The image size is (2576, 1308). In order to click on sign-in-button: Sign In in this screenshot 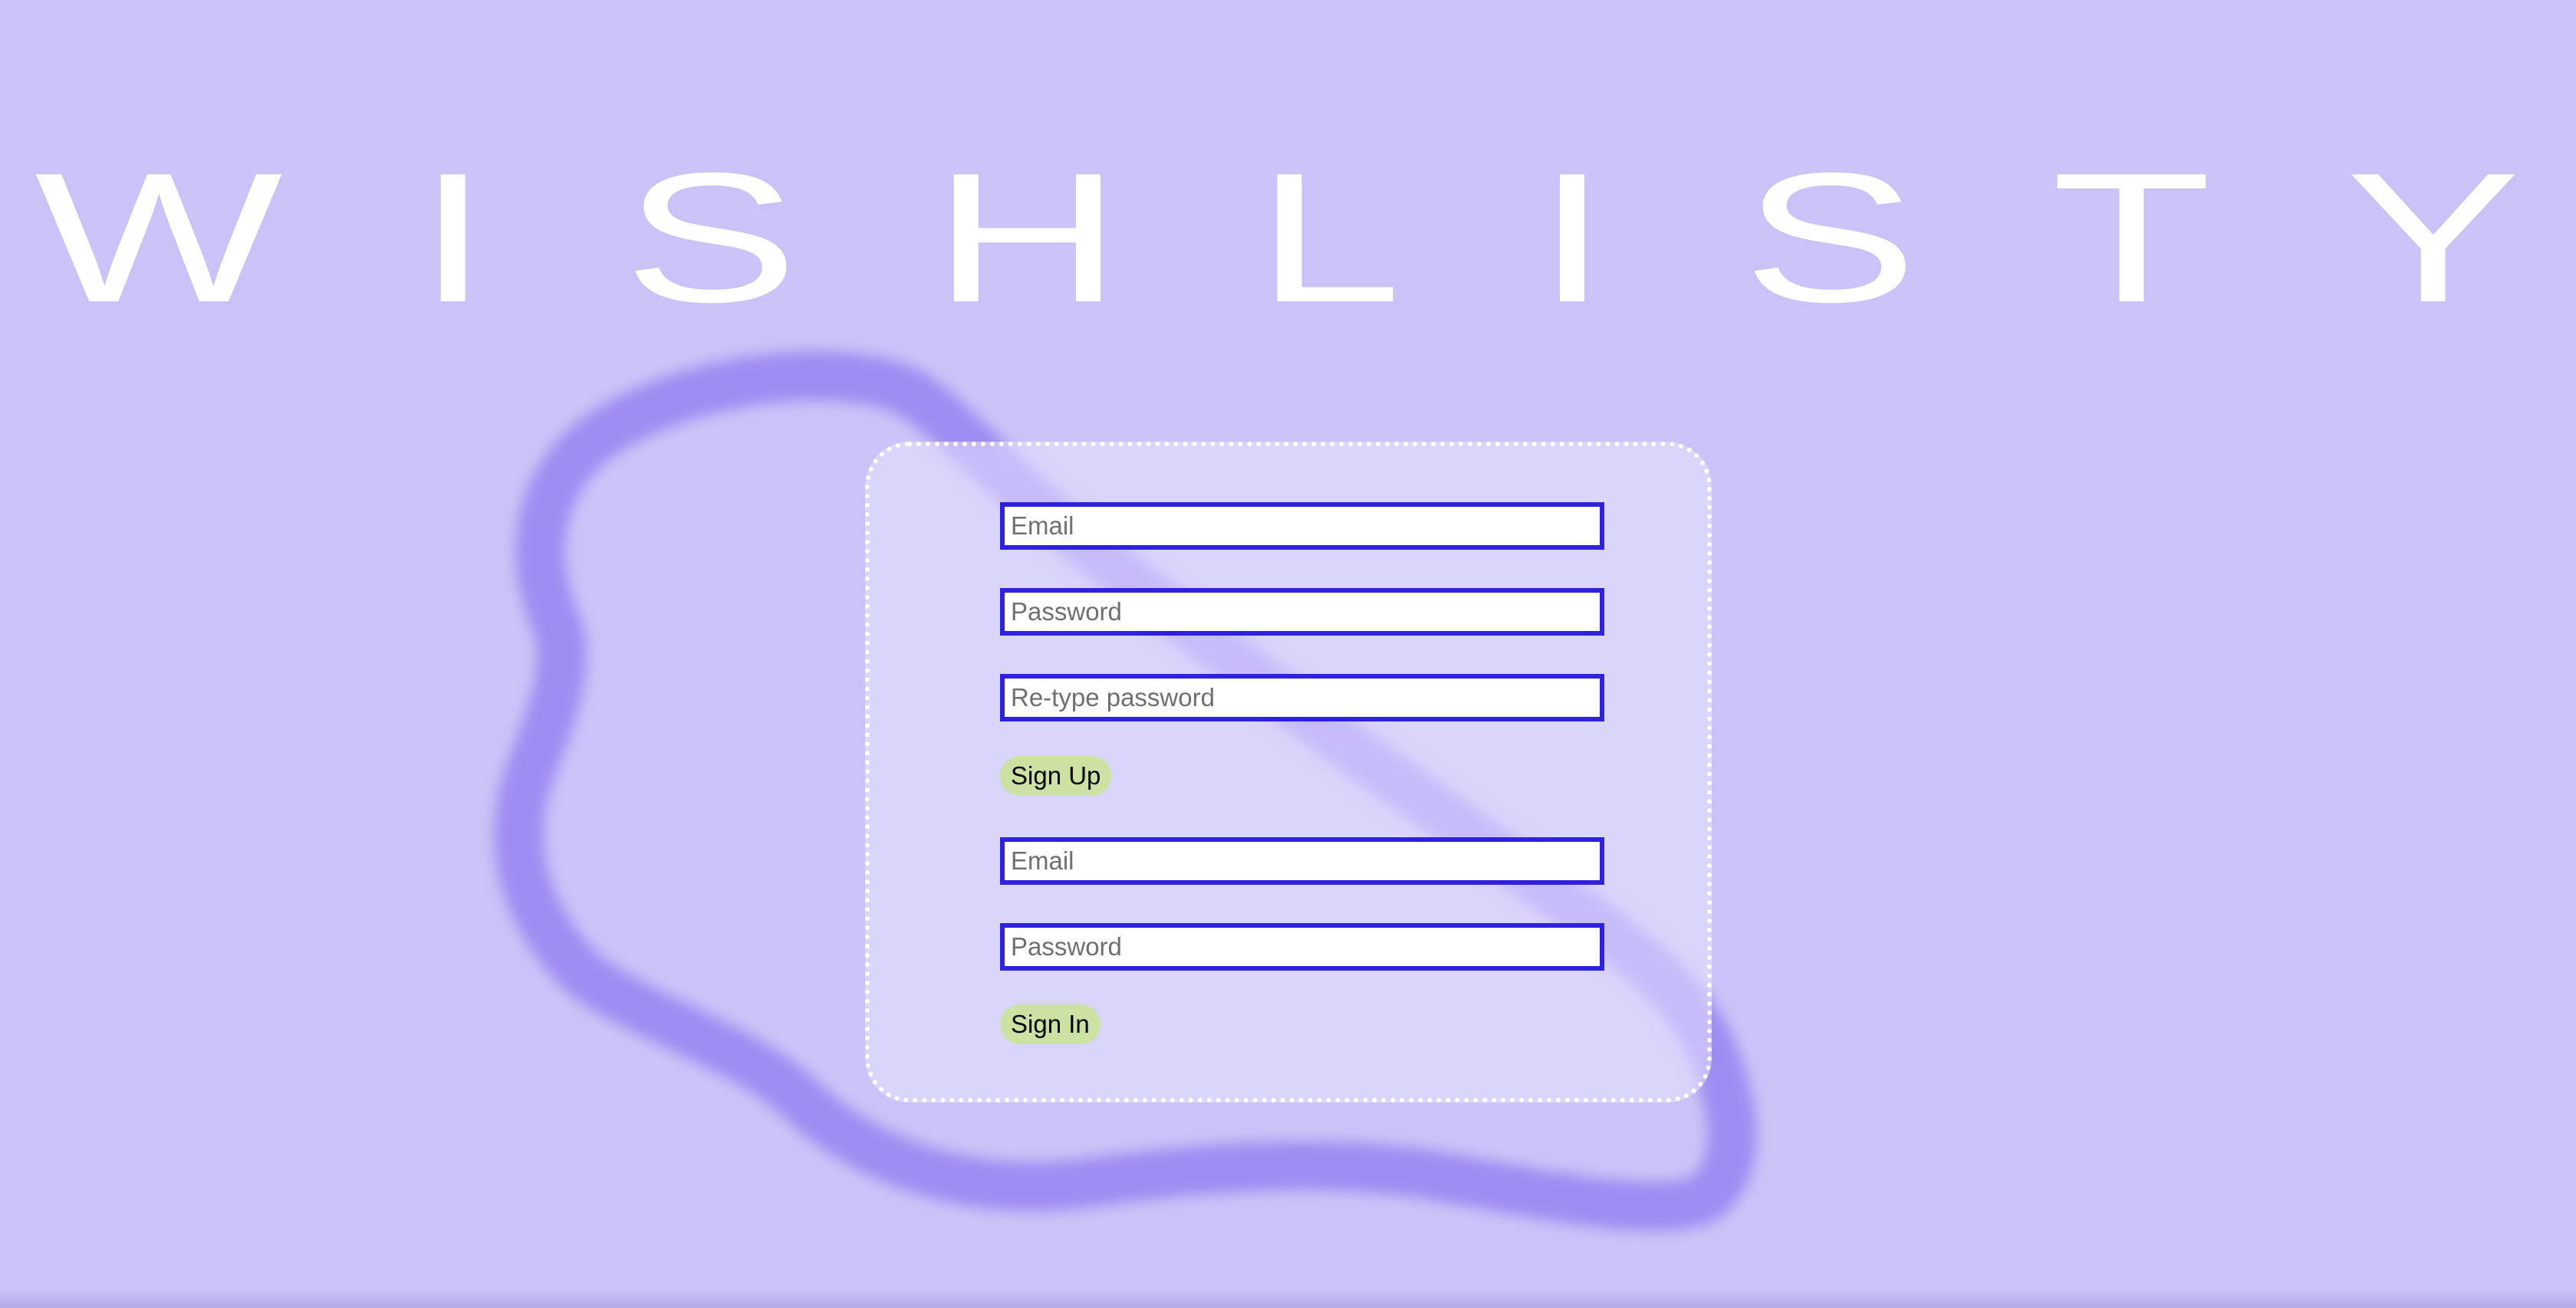, I will do `click(1050, 1024)`.